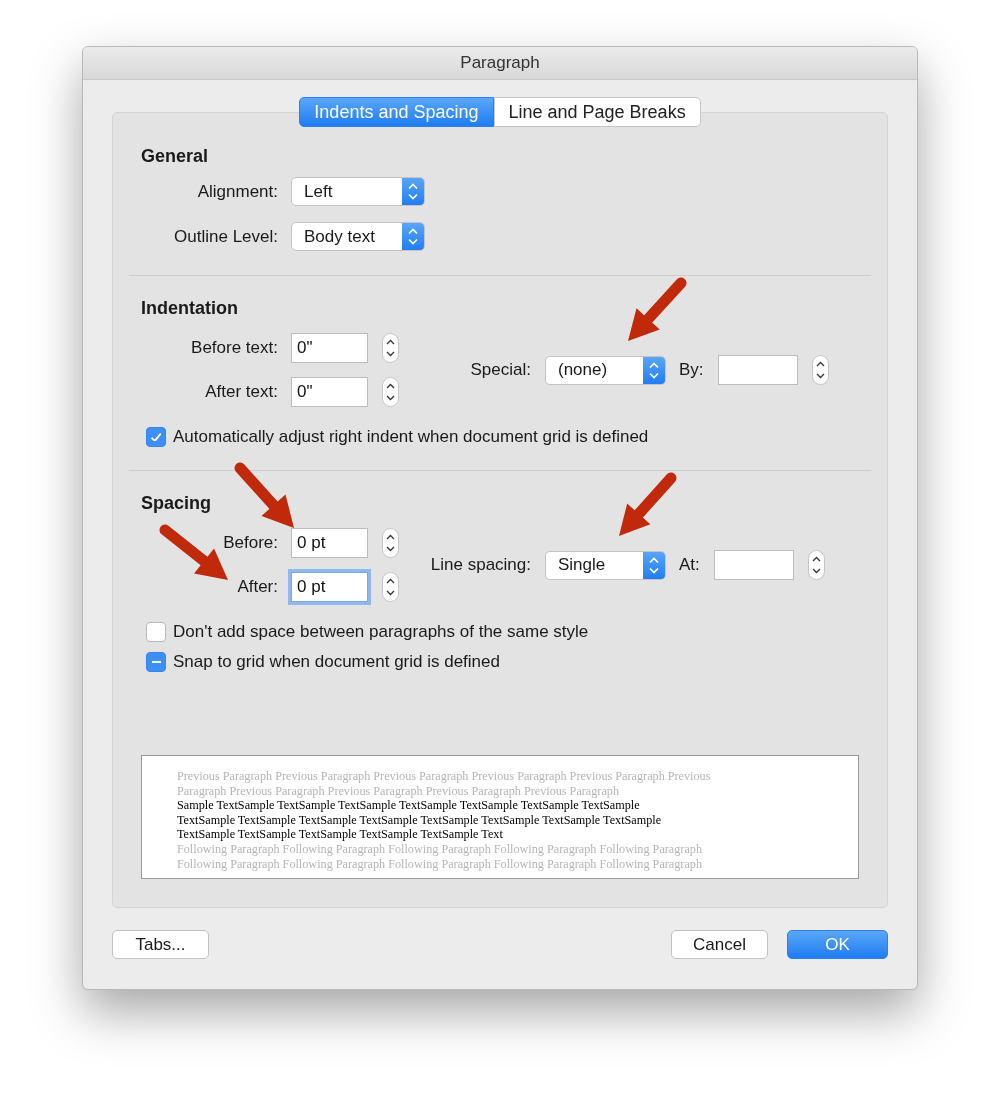  I want to click on check-icon, so click(156, 437).